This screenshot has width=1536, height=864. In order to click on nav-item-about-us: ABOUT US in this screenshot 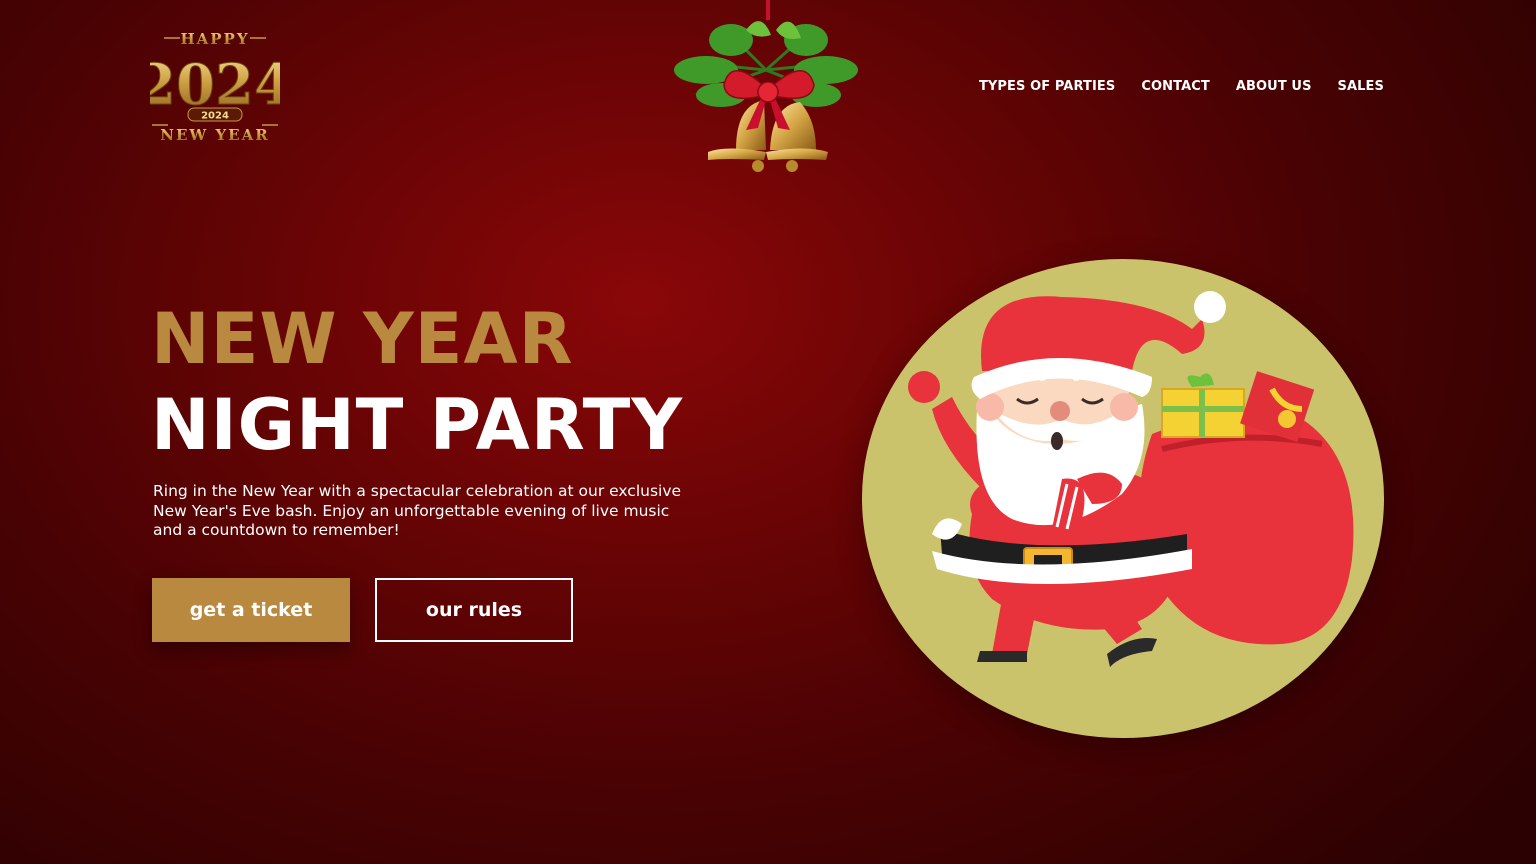, I will do `click(1274, 86)`.